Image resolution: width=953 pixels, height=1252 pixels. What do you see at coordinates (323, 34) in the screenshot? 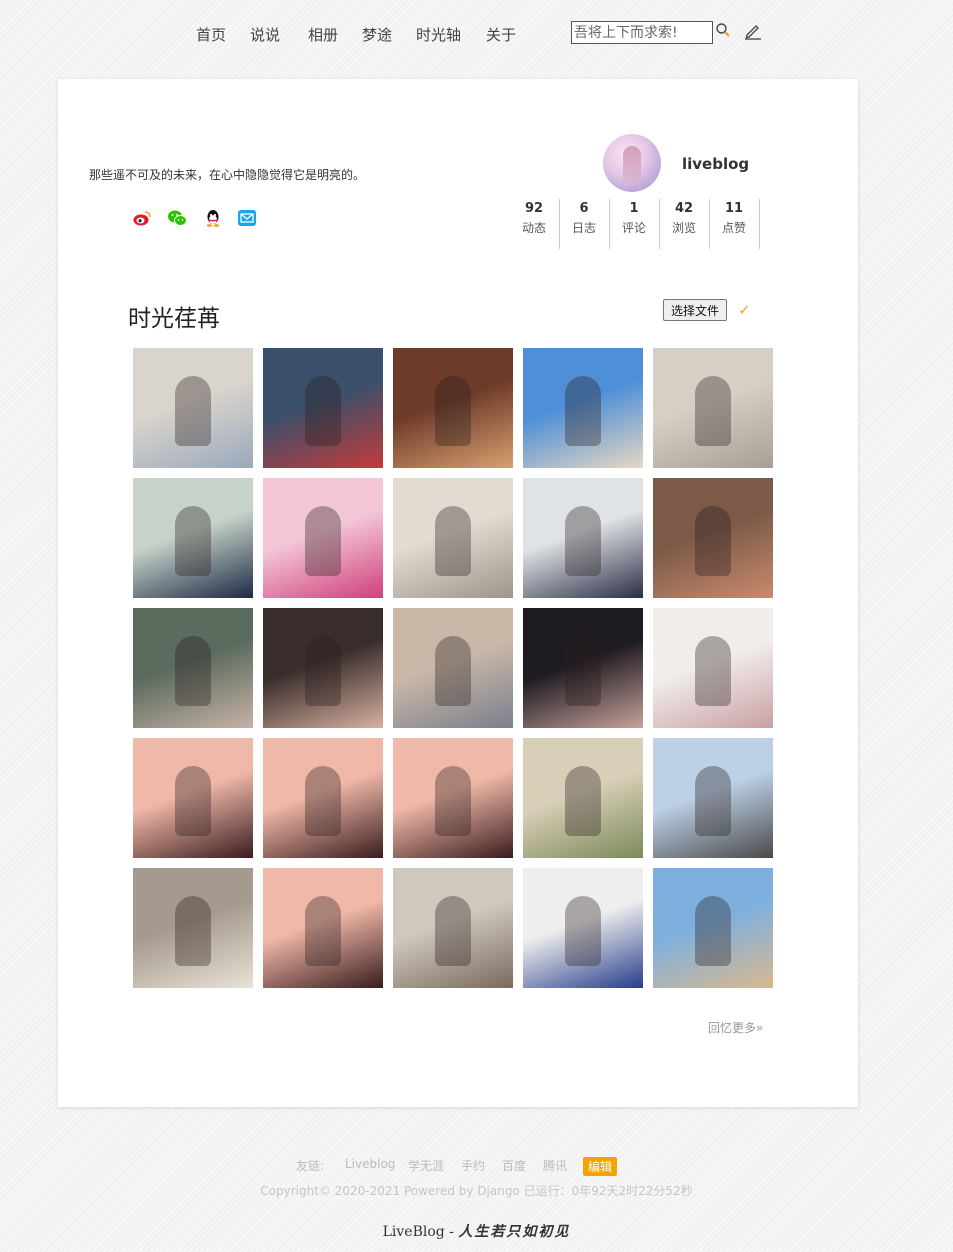
I see `nav-item-album: 相册` at bounding box center [323, 34].